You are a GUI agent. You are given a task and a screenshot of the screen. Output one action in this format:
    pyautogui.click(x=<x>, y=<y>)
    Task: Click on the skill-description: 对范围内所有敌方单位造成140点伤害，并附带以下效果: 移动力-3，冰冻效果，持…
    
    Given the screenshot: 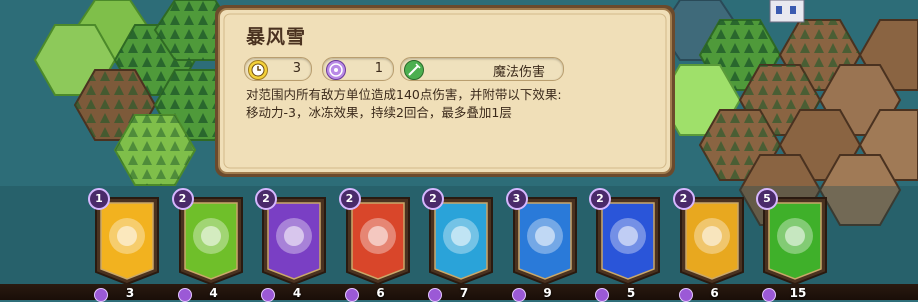 What is the action you would take?
    pyautogui.click(x=404, y=103)
    